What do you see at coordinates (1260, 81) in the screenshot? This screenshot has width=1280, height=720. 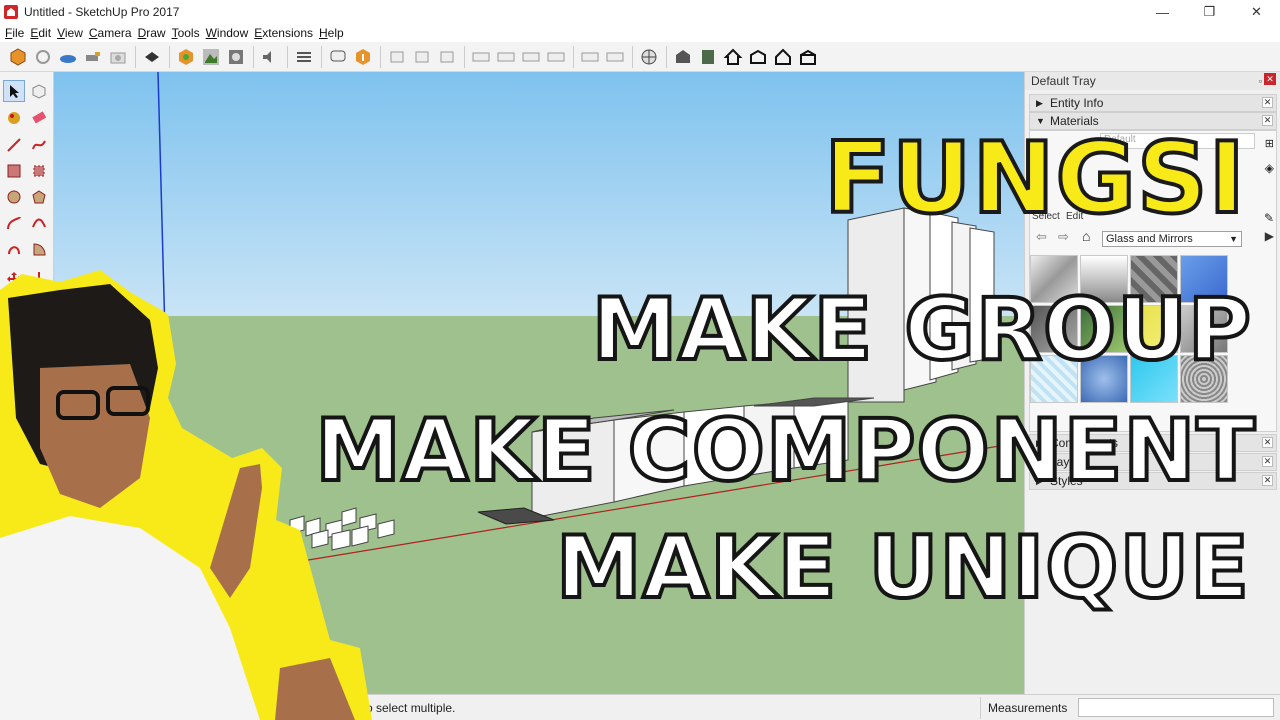 I see `pin-icon: ▫` at bounding box center [1260, 81].